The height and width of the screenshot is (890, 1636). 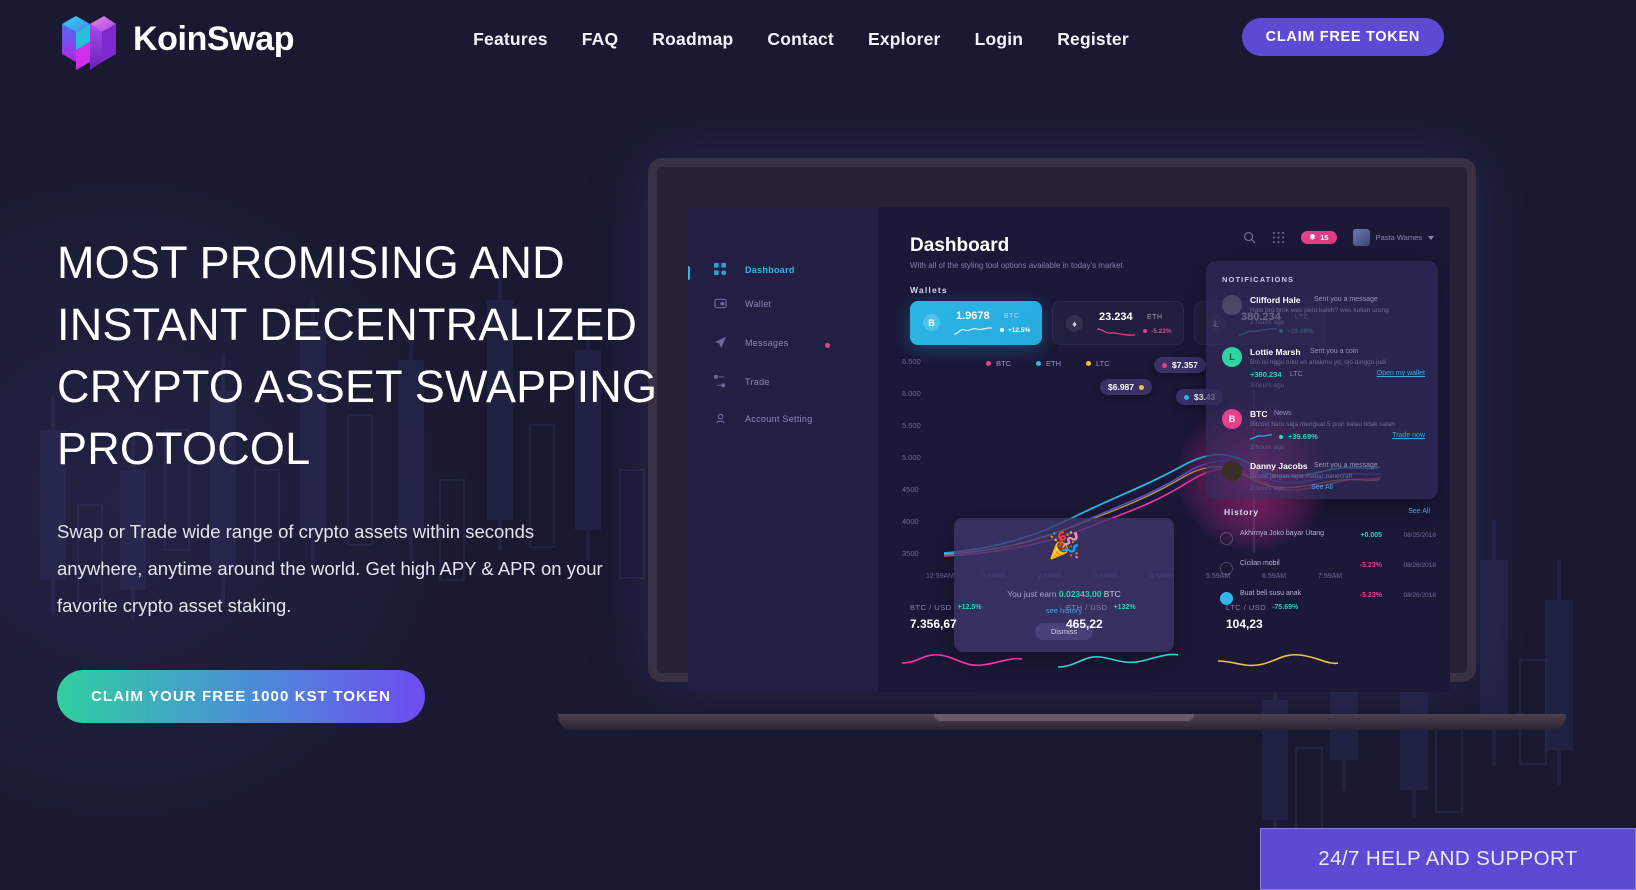 What do you see at coordinates (1296, 374) in the screenshot?
I see `notification-unit-1: LTC` at bounding box center [1296, 374].